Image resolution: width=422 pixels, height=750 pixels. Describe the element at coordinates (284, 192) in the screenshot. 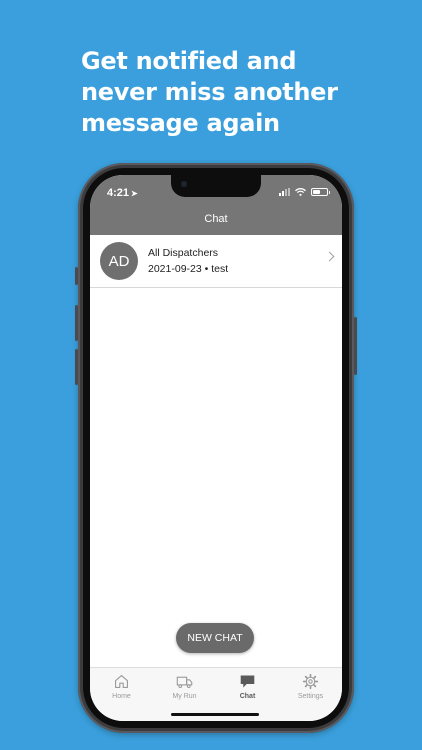

I see `signal-icon` at that location.